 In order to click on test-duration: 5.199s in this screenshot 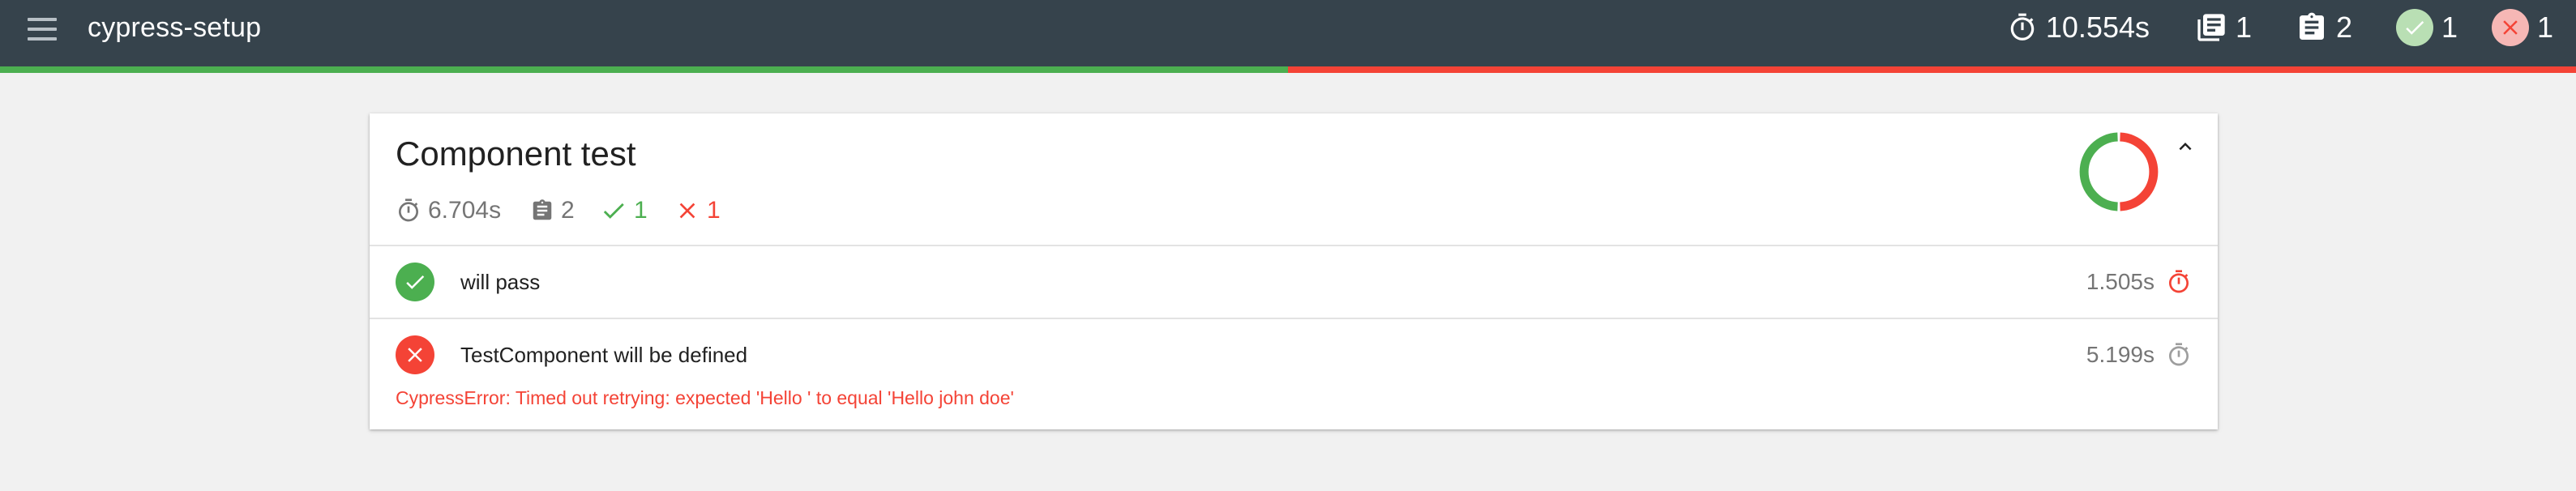, I will do `click(2120, 354)`.